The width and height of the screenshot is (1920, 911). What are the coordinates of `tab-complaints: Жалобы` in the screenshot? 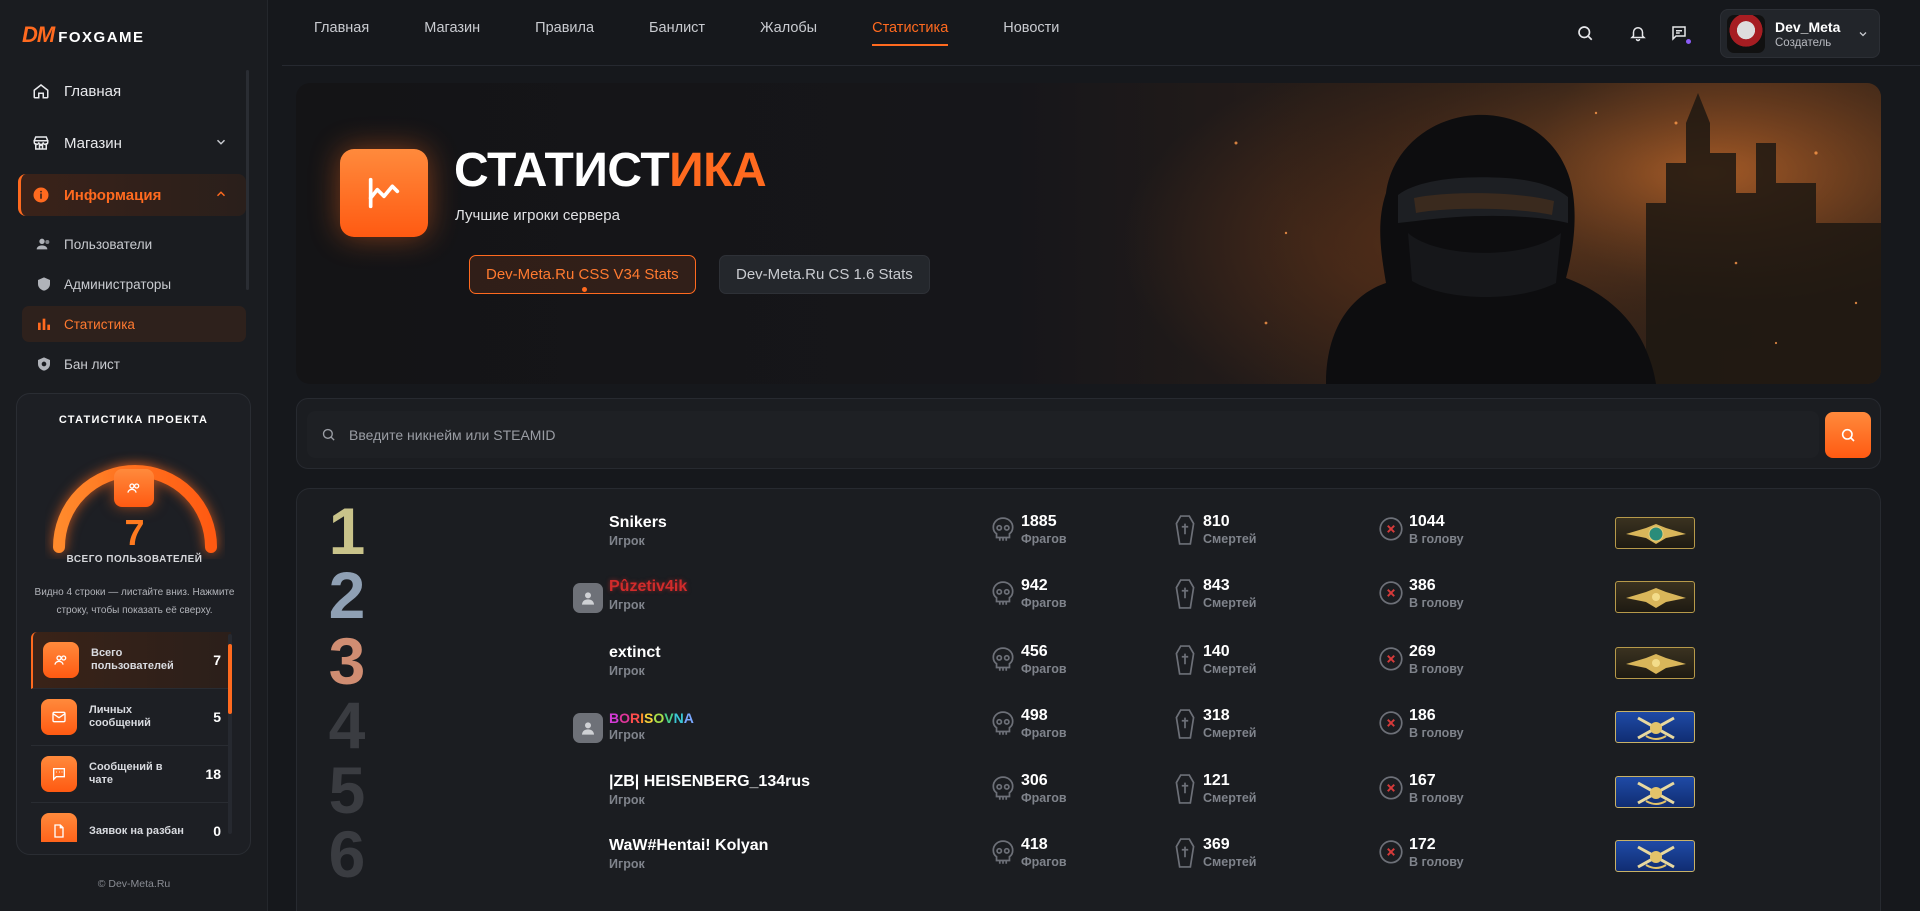 It's located at (788, 28).